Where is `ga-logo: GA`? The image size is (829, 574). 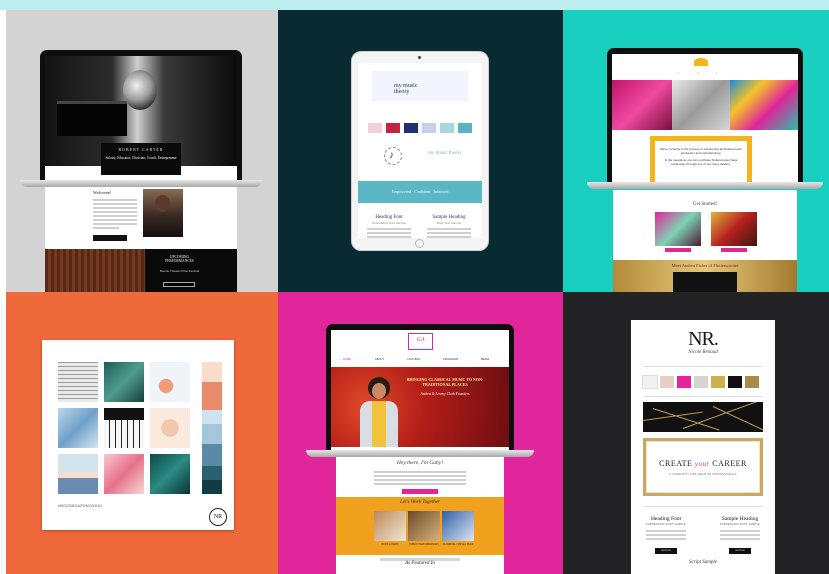
ga-logo: GA is located at coordinates (420, 341).